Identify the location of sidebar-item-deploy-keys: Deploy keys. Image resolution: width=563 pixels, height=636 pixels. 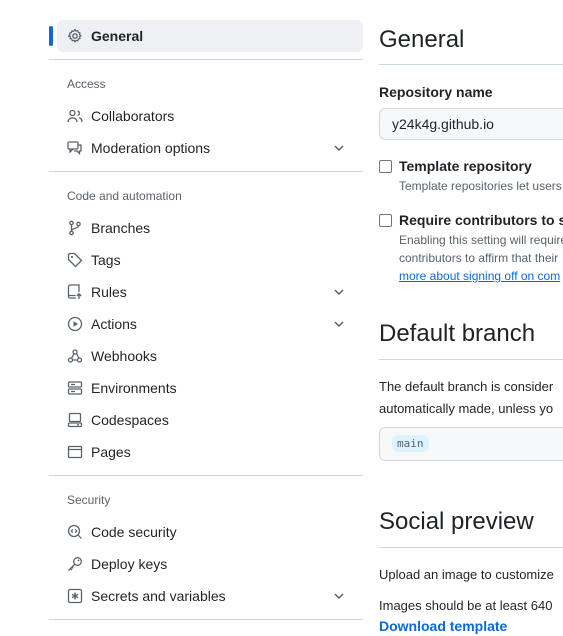
(206, 564).